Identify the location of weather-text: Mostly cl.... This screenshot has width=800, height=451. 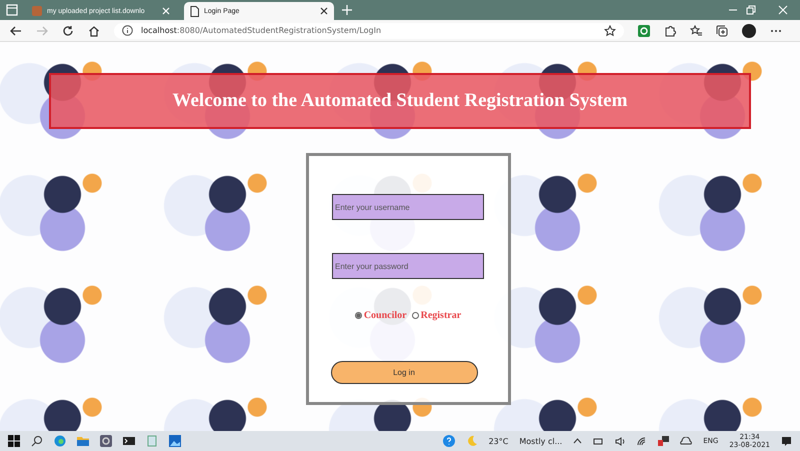
(540, 441).